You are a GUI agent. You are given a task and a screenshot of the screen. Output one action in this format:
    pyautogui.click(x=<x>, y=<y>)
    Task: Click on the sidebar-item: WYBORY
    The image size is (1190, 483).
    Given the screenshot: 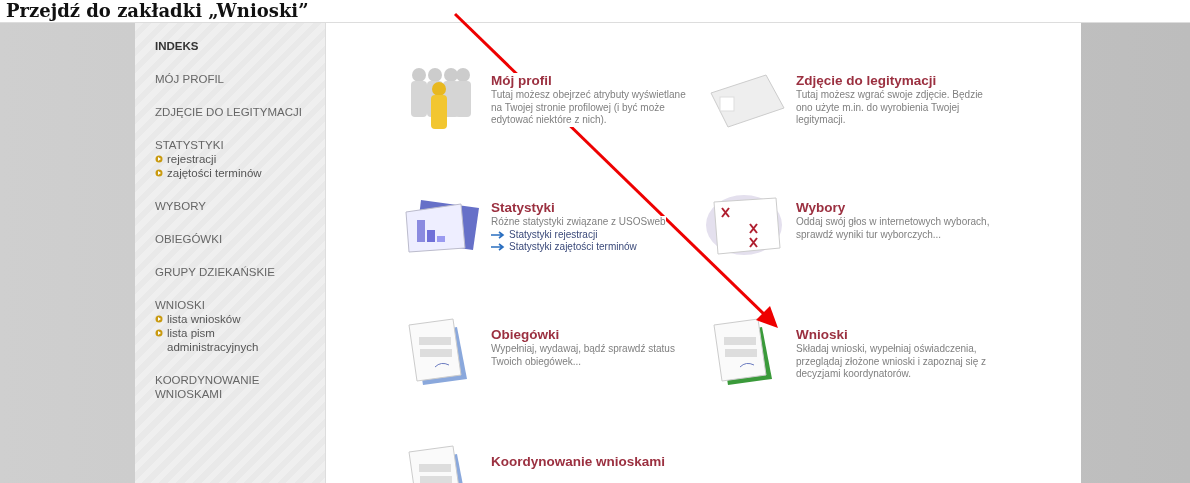 What is the action you would take?
    pyautogui.click(x=240, y=206)
    